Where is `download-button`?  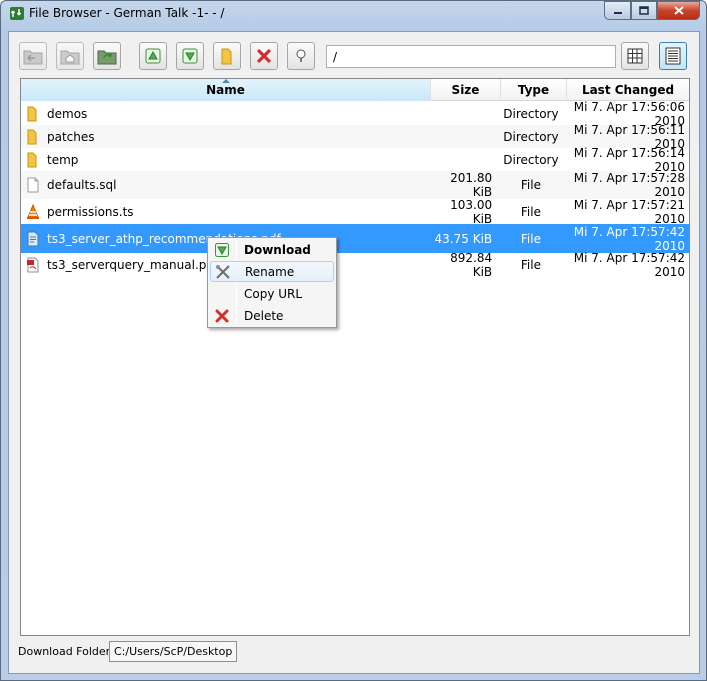 download-button is located at coordinates (190, 56).